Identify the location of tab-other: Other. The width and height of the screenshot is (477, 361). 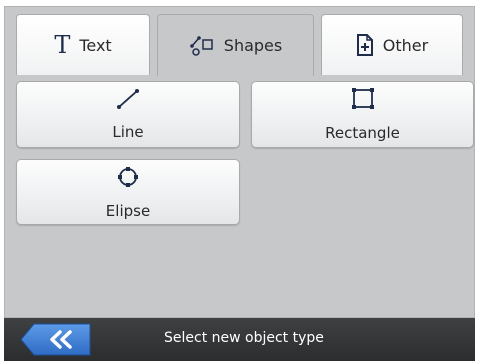
(392, 44).